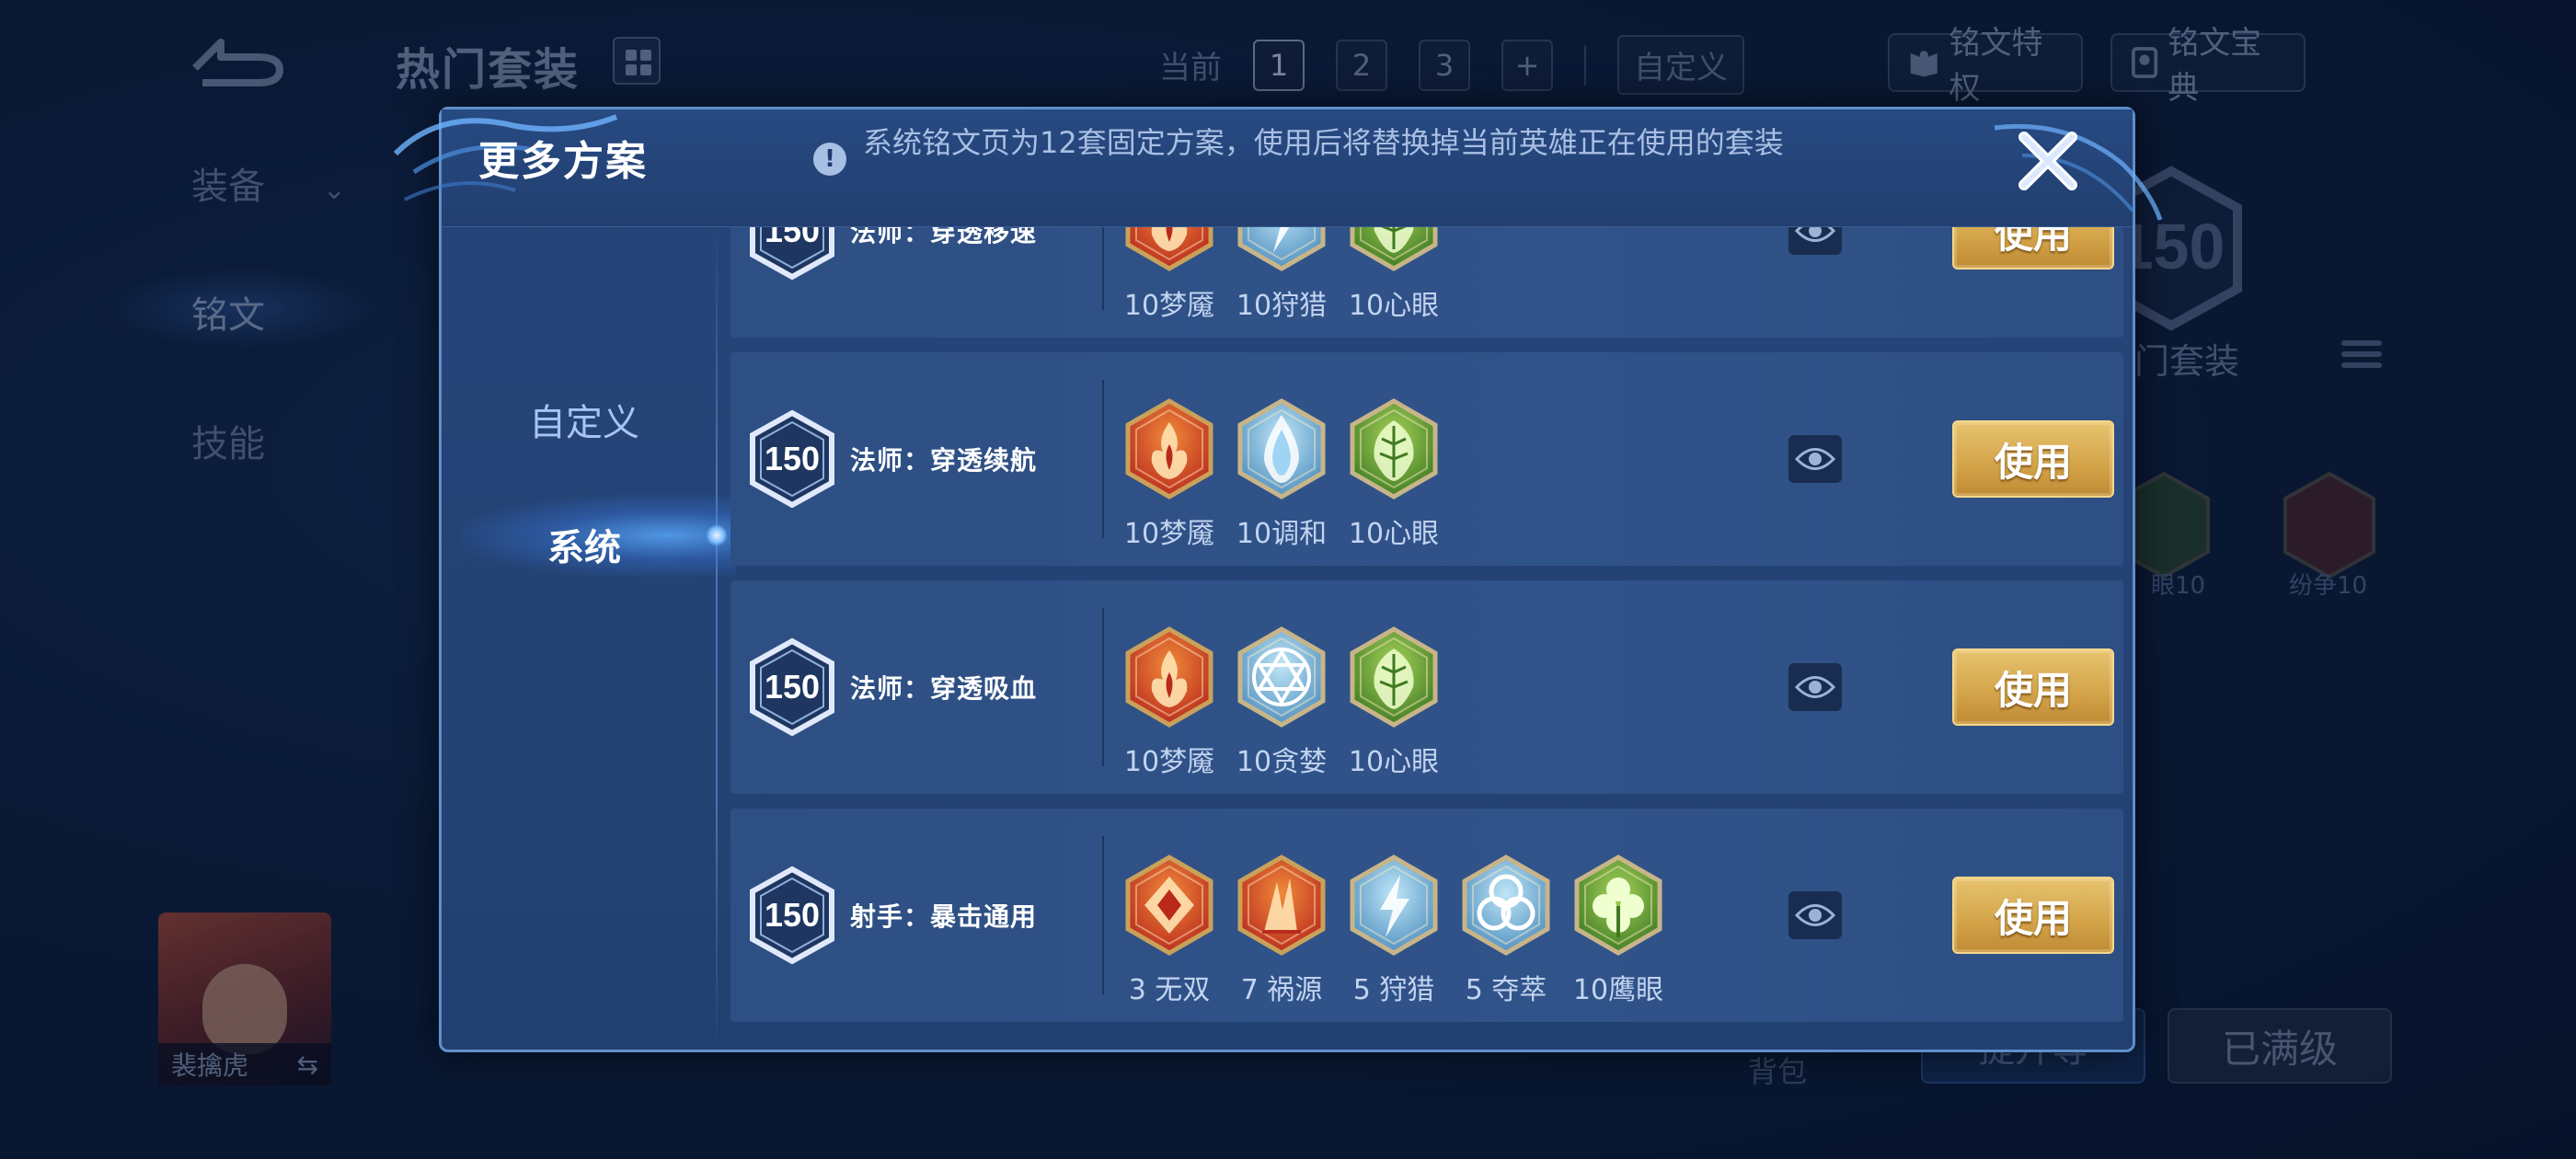  What do you see at coordinates (228, 440) in the screenshot?
I see `side-nav-skills: 技能` at bounding box center [228, 440].